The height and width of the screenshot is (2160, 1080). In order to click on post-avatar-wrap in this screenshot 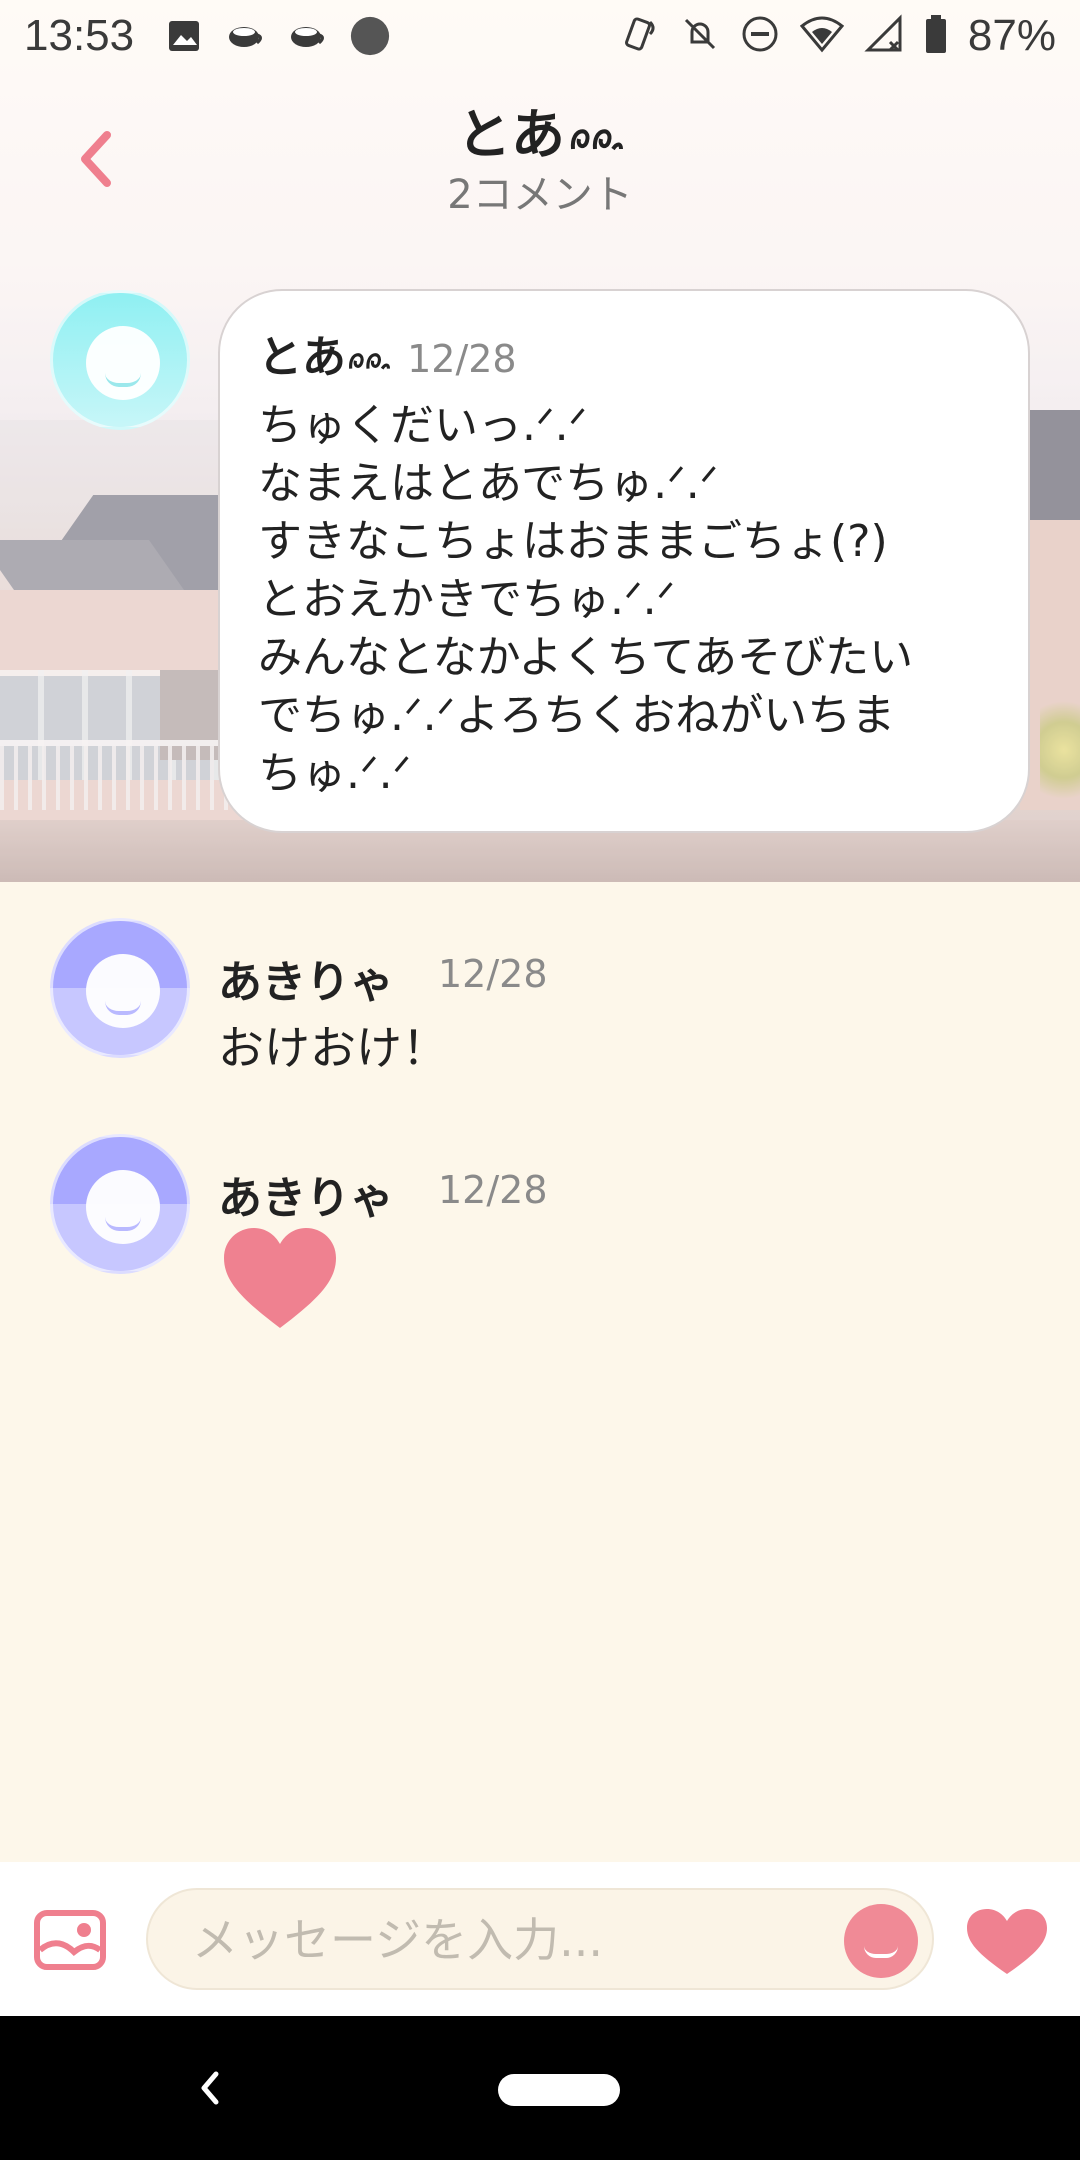, I will do `click(120, 360)`.